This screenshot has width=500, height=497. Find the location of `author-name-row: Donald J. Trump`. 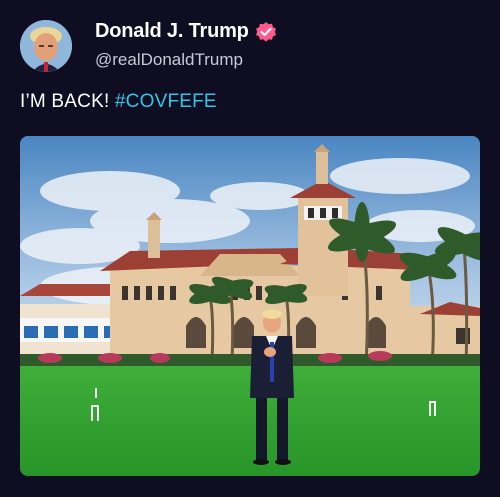

author-name-row: Donald J. Trump is located at coordinates (186, 31).